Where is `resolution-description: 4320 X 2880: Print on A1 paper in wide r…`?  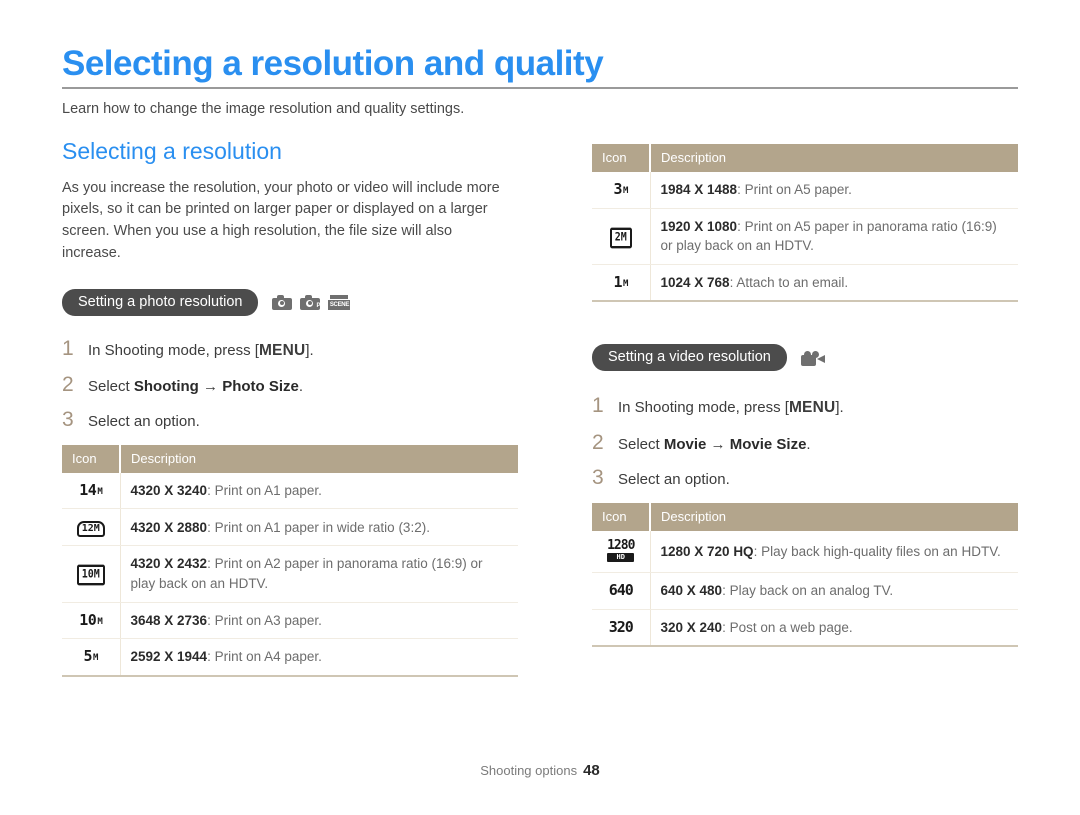 resolution-description: 4320 X 2880: Print on A1 paper in wide r… is located at coordinates (319, 527).